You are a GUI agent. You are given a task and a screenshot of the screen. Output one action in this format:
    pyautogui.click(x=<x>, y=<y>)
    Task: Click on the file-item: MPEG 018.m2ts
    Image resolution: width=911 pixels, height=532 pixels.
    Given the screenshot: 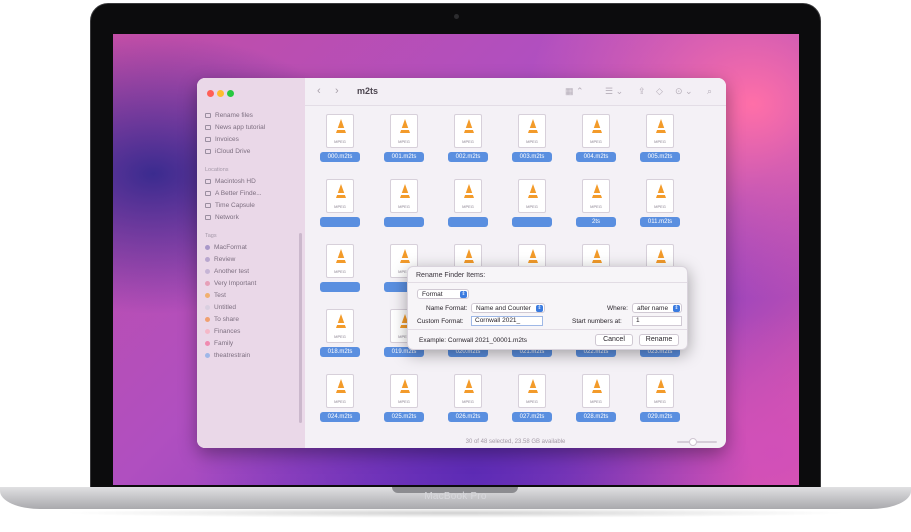 What is the action you would take?
    pyautogui.click(x=340, y=337)
    